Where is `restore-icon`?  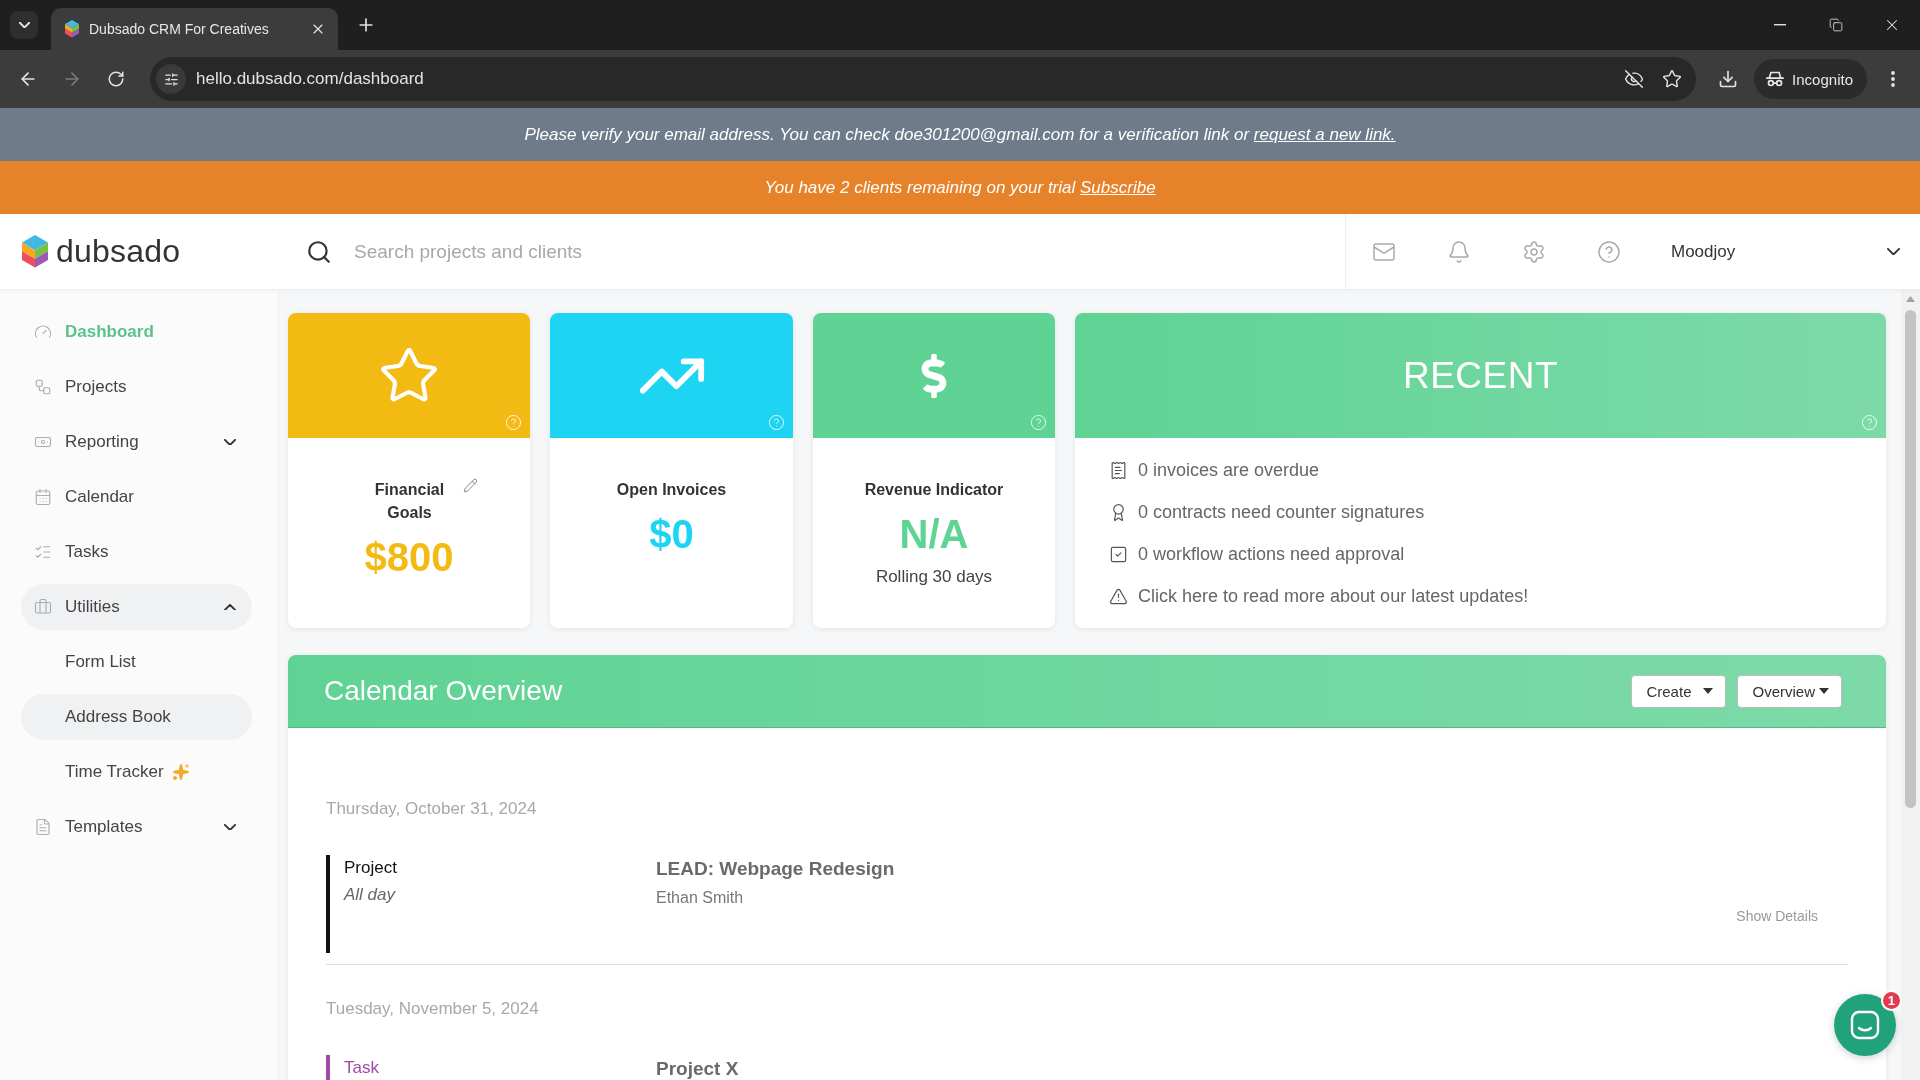 restore-icon is located at coordinates (1836, 25).